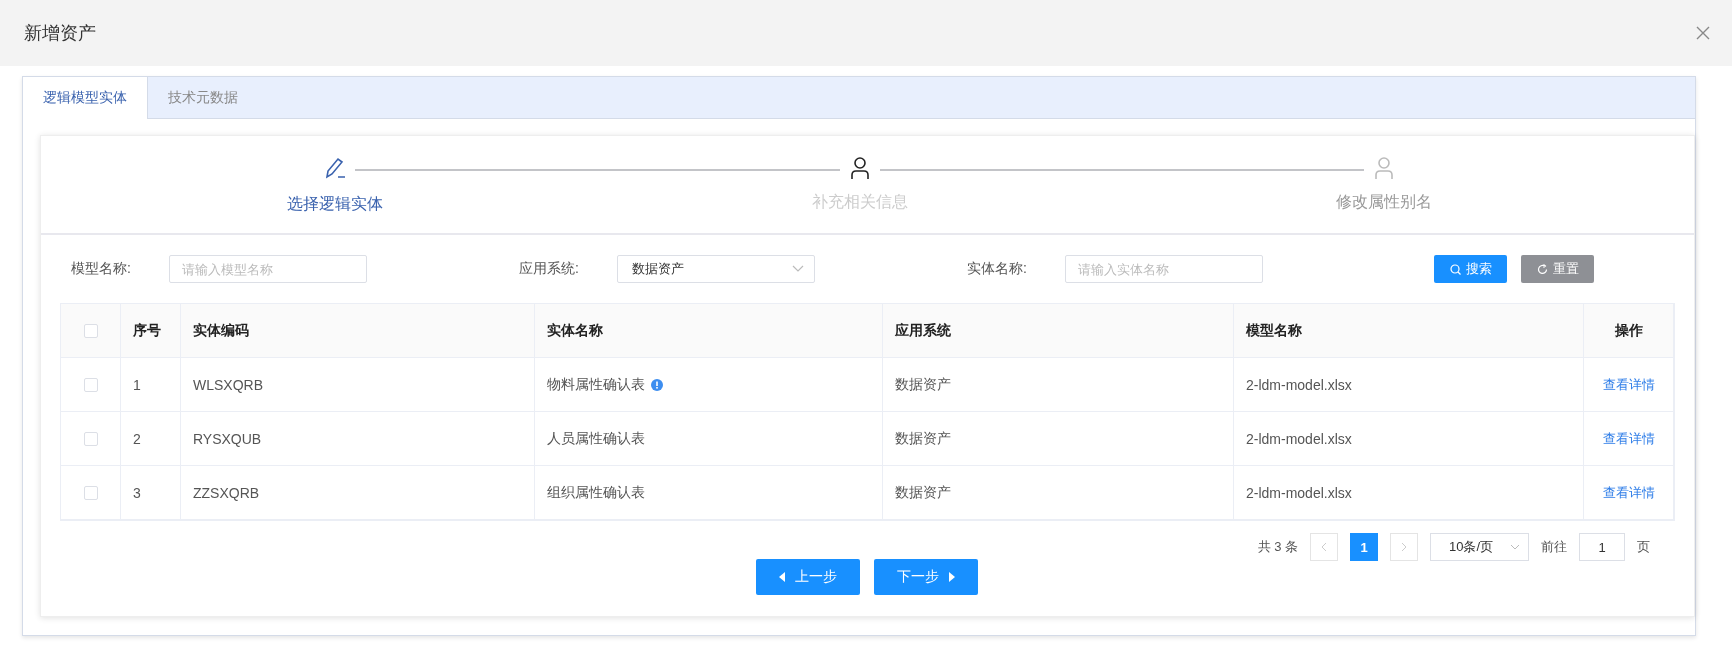  I want to click on filter-label: 实体名称:, so click(997, 269).